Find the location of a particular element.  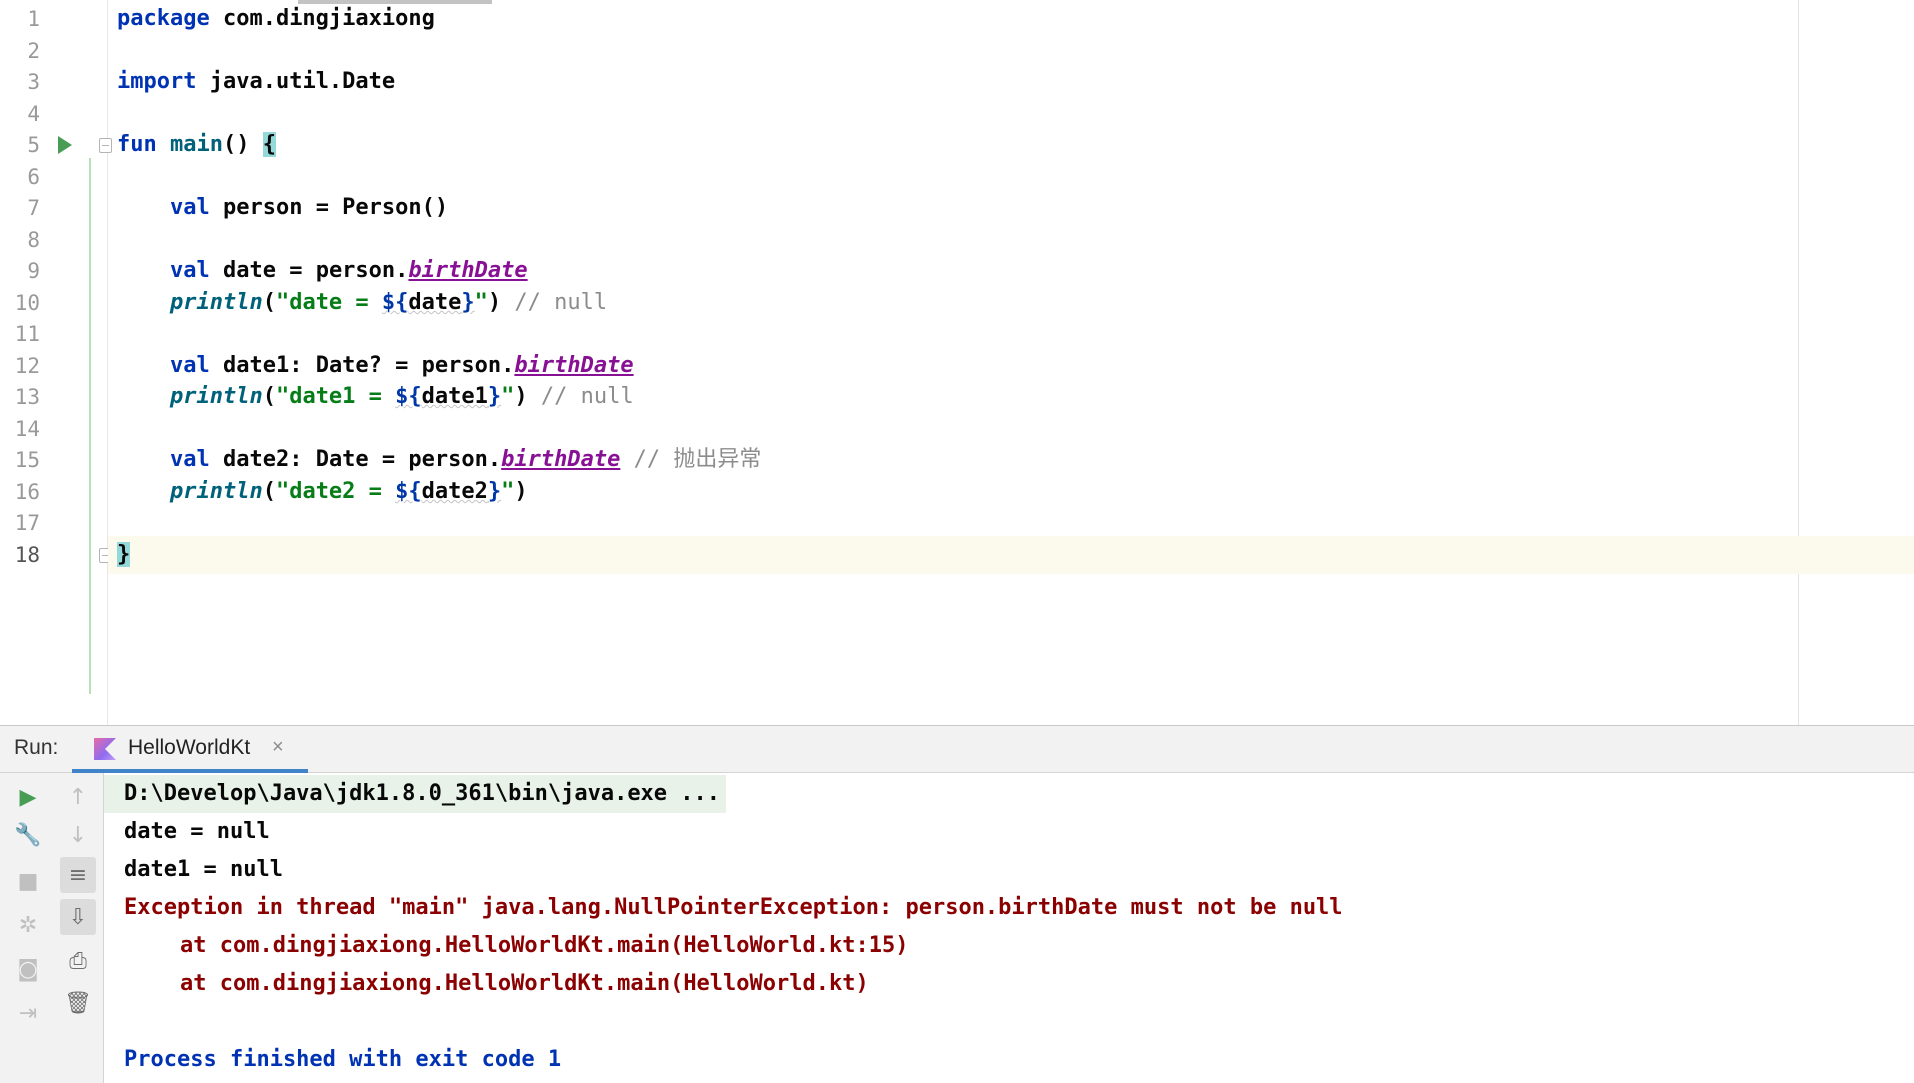

code-line: package com.dingjiaxiong is located at coordinates (1011, 19).